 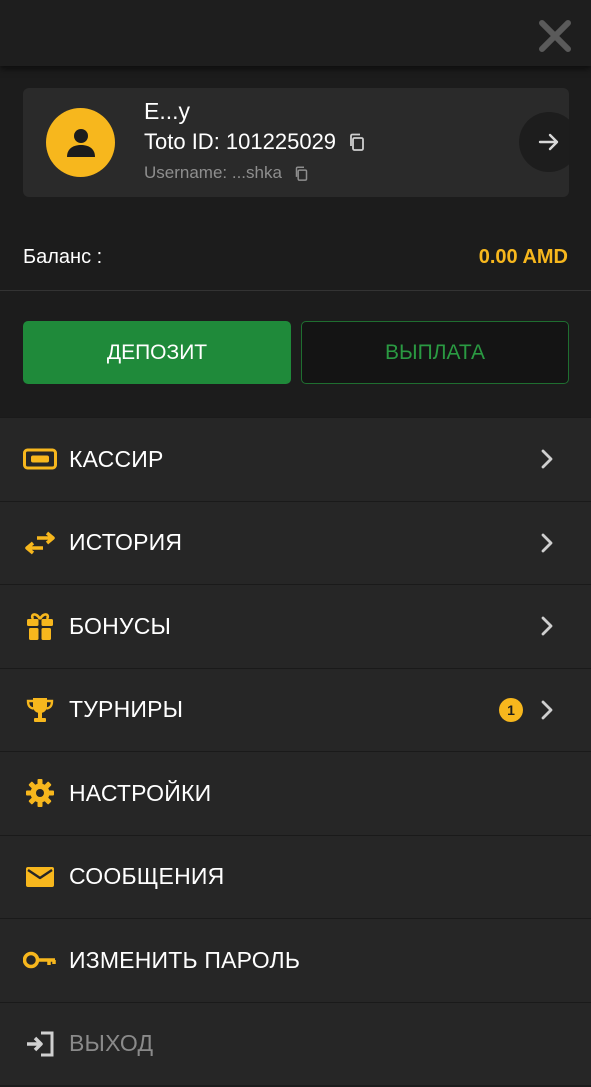 I want to click on gift-icon, so click(x=40, y=626).